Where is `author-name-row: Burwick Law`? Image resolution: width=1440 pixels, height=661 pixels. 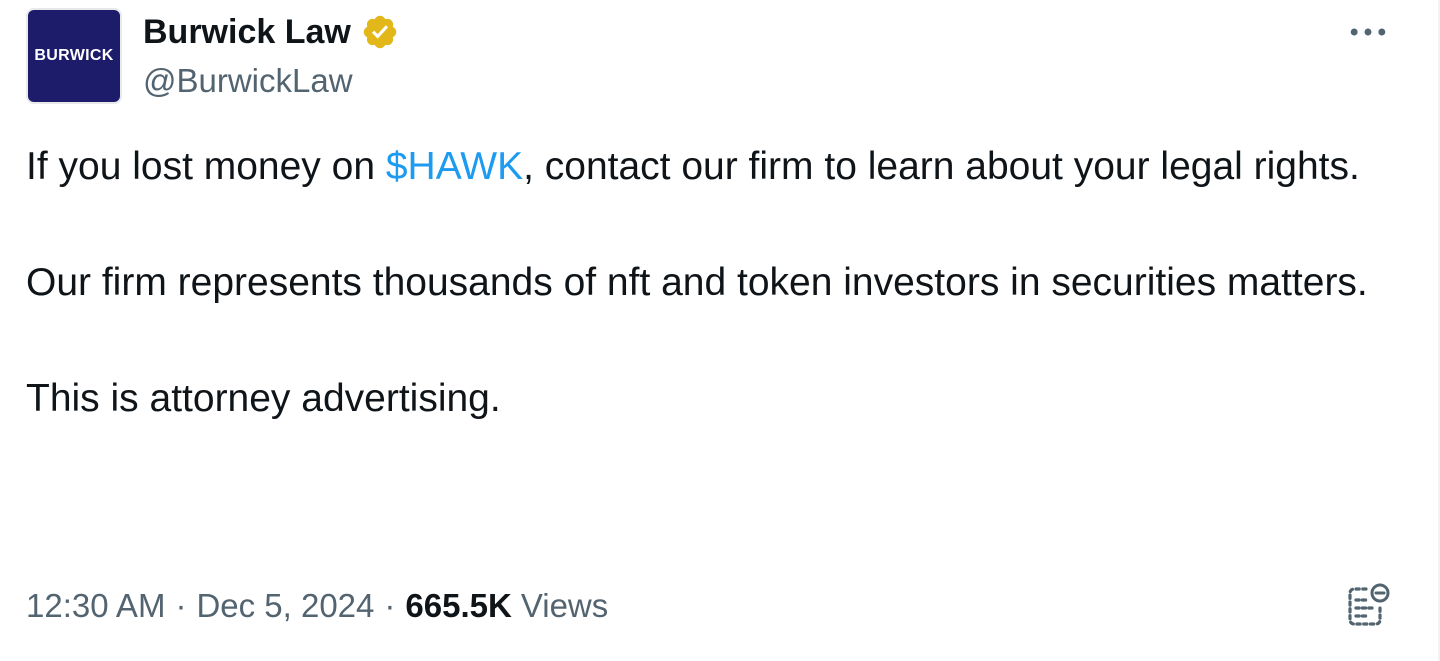 author-name-row: Burwick Law is located at coordinates (271, 32).